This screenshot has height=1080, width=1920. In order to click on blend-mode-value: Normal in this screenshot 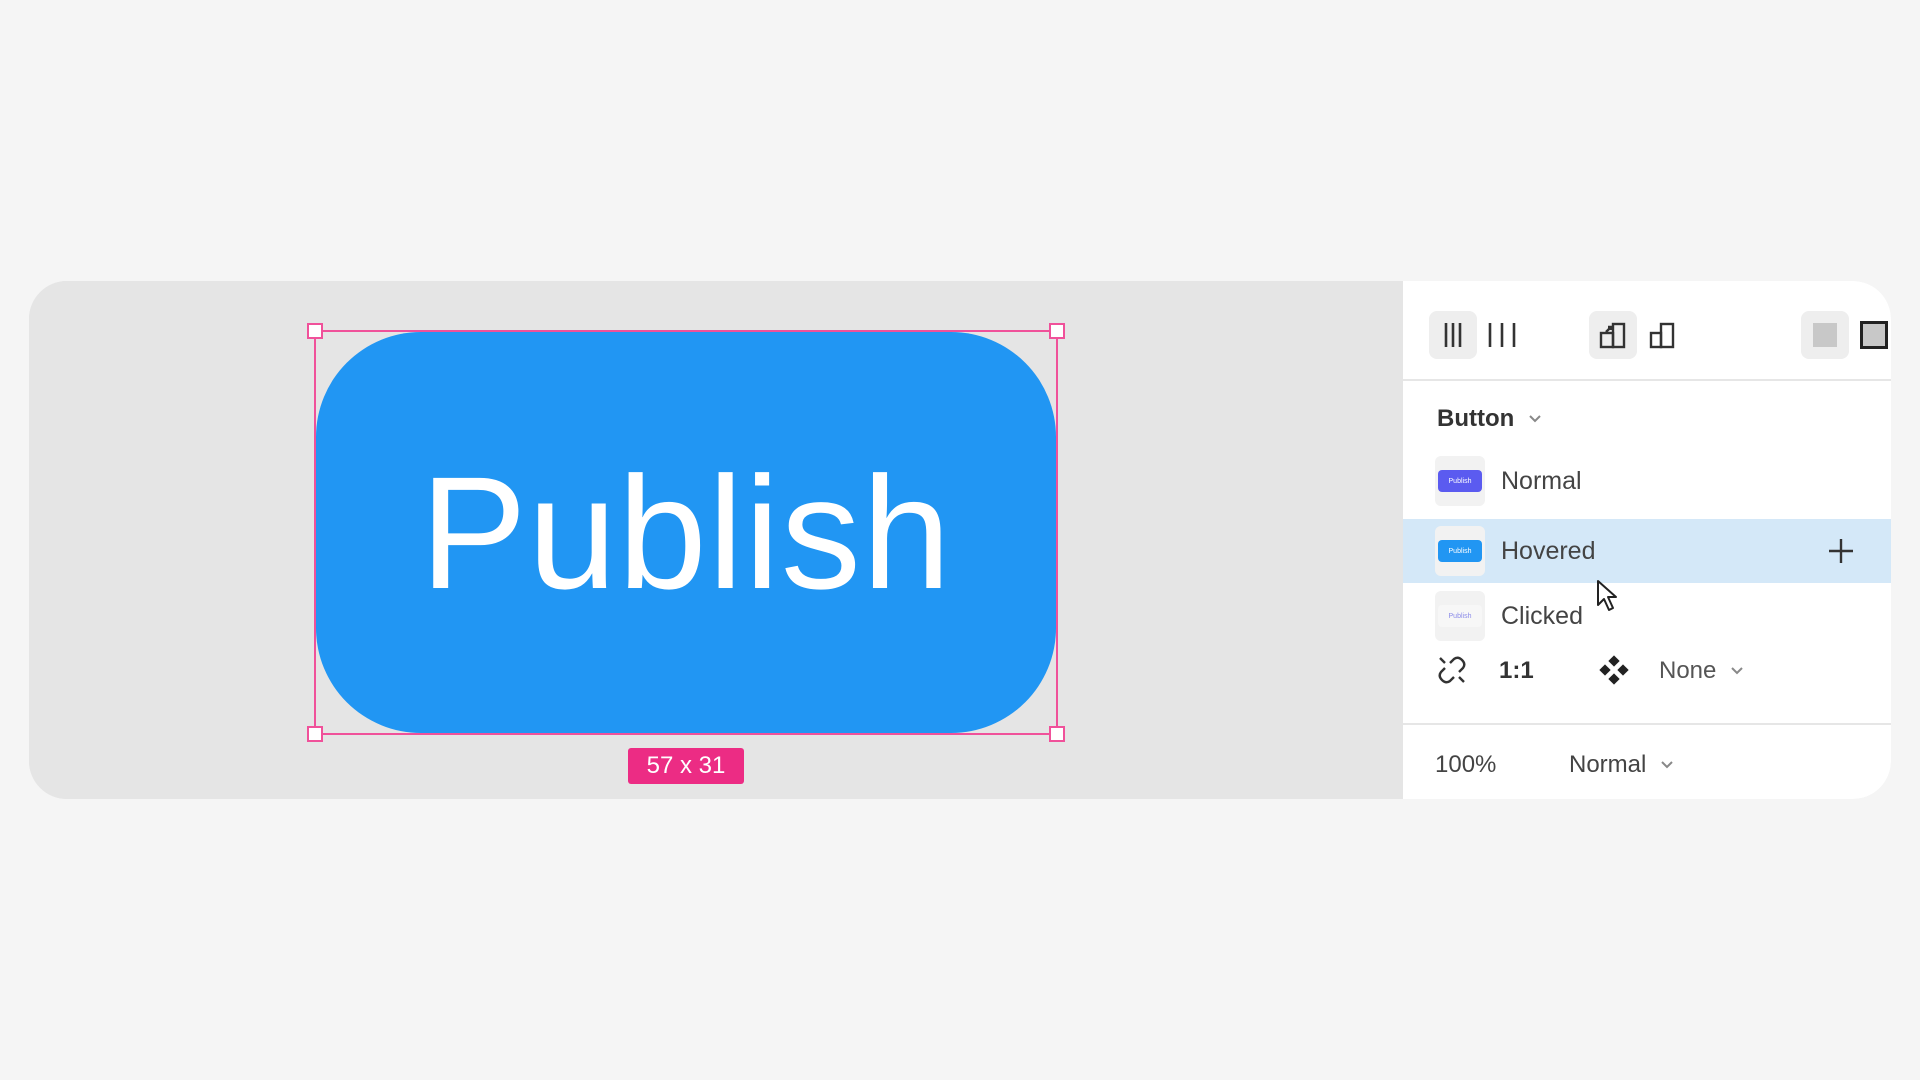, I will do `click(1608, 764)`.